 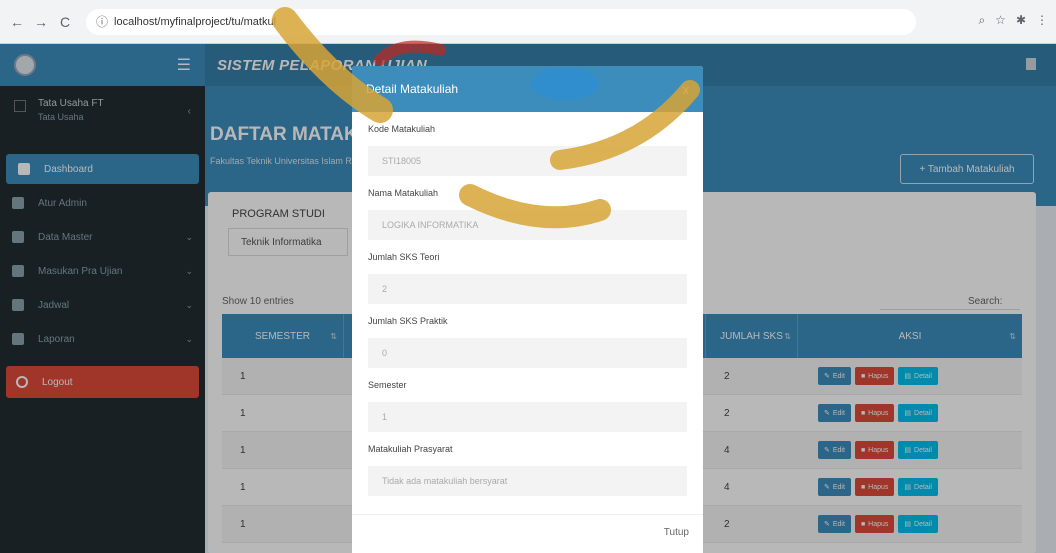 What do you see at coordinates (1000, 20) in the screenshot?
I see `star-icon: ☆` at bounding box center [1000, 20].